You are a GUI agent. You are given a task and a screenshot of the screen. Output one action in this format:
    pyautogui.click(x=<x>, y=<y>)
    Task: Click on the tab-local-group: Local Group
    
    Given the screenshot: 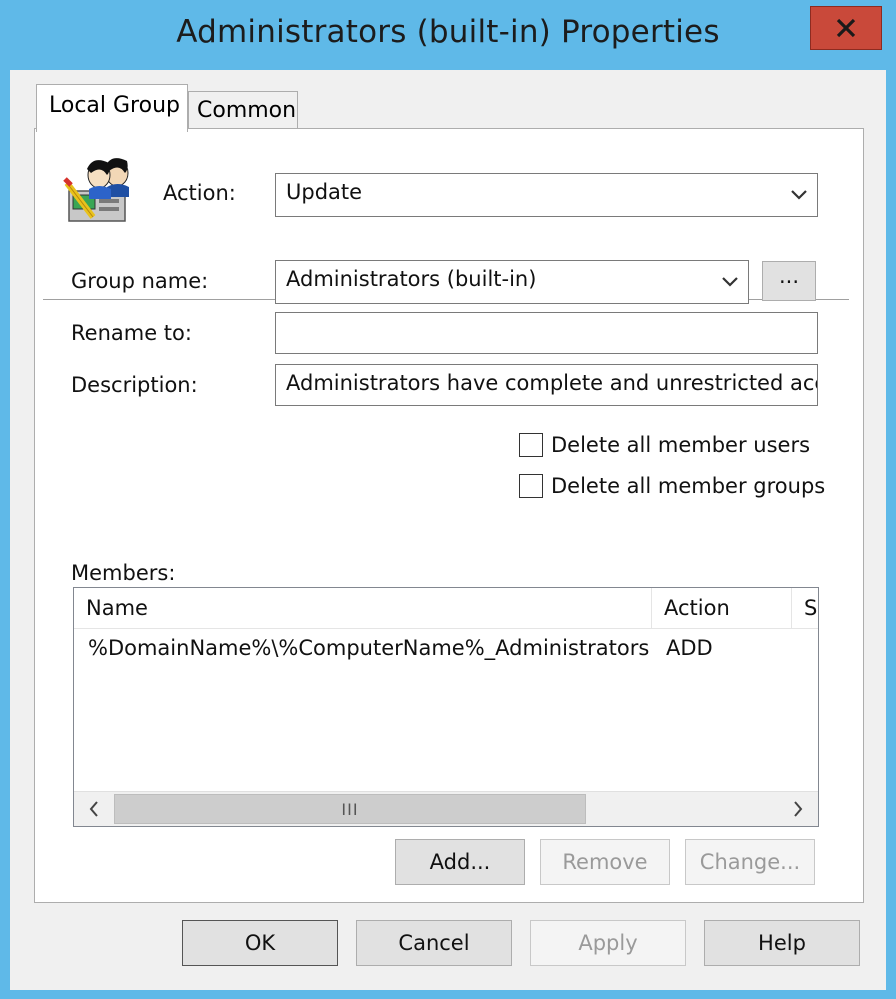 What is the action you would take?
    pyautogui.click(x=112, y=108)
    